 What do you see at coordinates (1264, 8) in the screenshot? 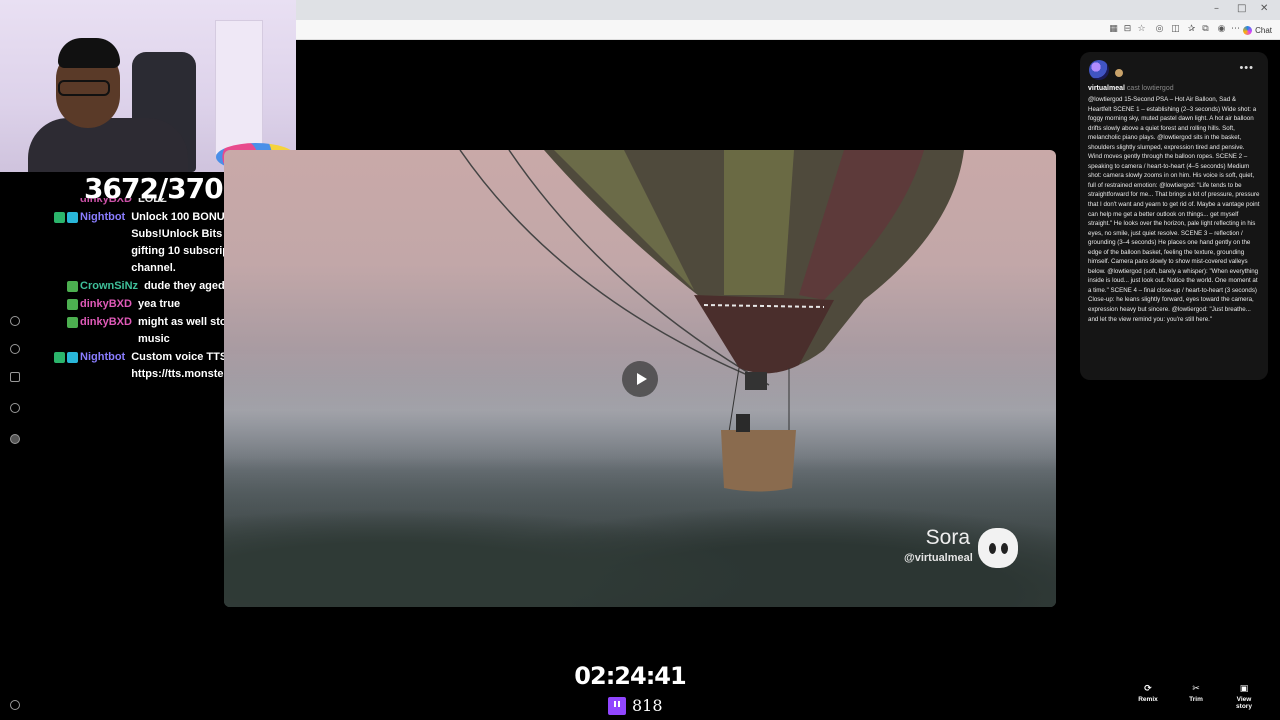
I see `close-window-button: ✕` at bounding box center [1264, 8].